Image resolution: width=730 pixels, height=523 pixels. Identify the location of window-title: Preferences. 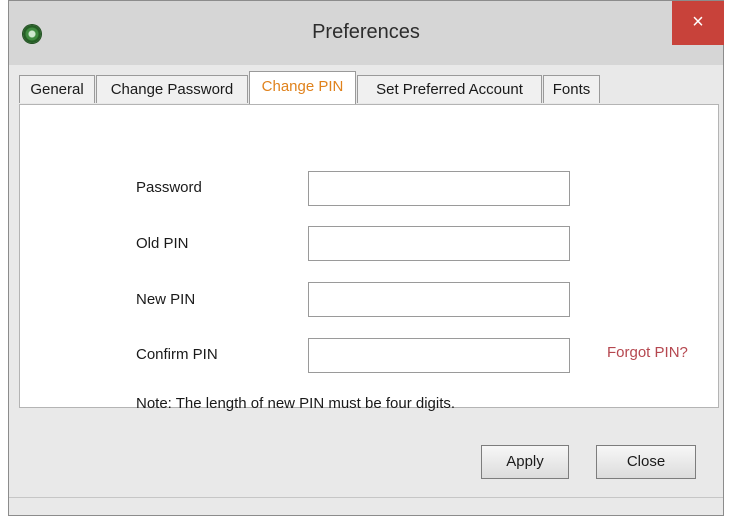
(366, 32).